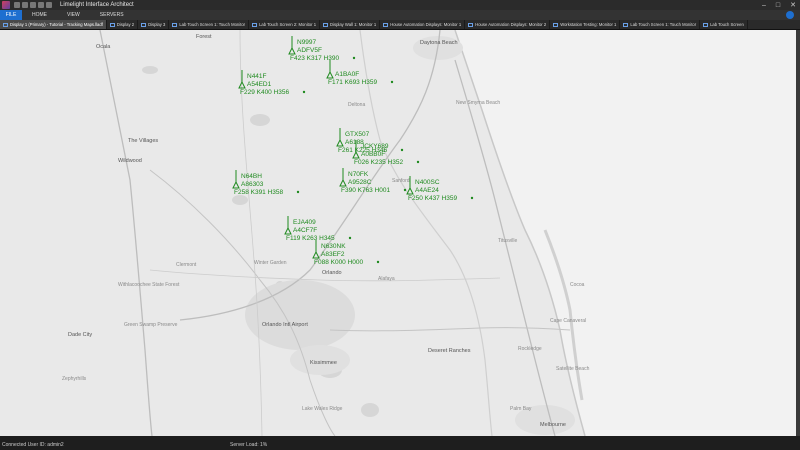 The width and height of the screenshot is (800, 450). What do you see at coordinates (157, 24) in the screenshot?
I see `display-tab-label: Display 3` at bounding box center [157, 24].